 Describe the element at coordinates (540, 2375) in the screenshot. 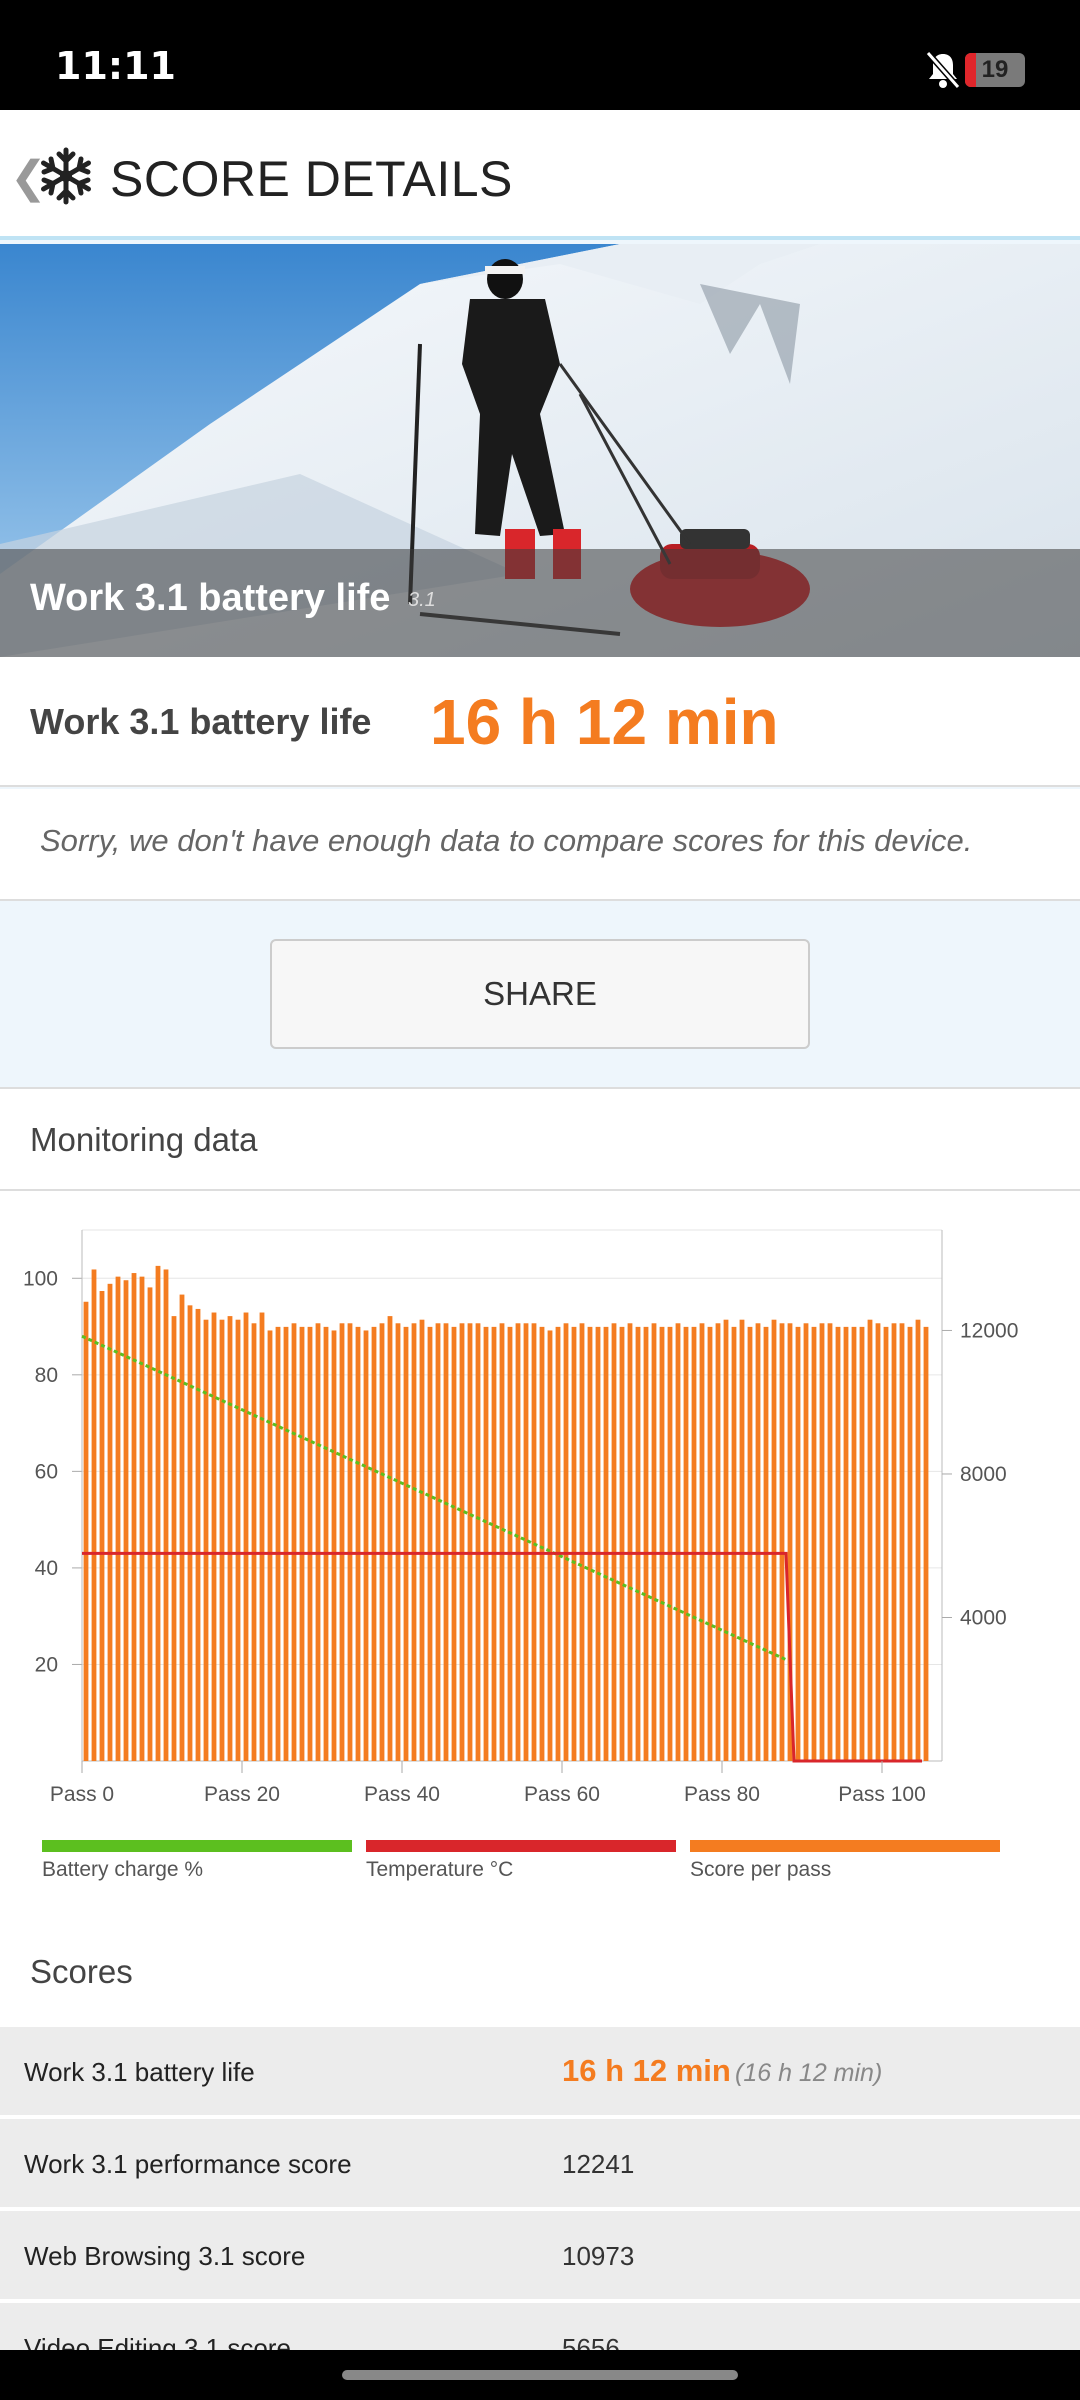

I see `home-gesture-handle` at that location.